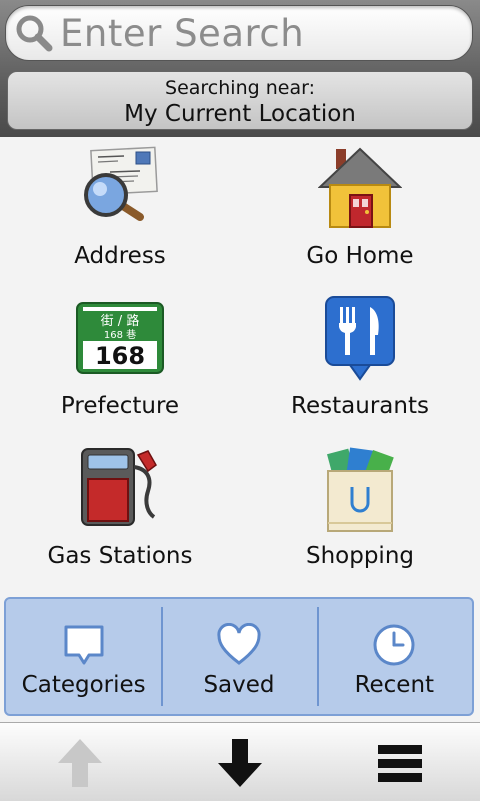  I want to click on search-mode-tabs: Categories Saved Recent, so click(239, 656).